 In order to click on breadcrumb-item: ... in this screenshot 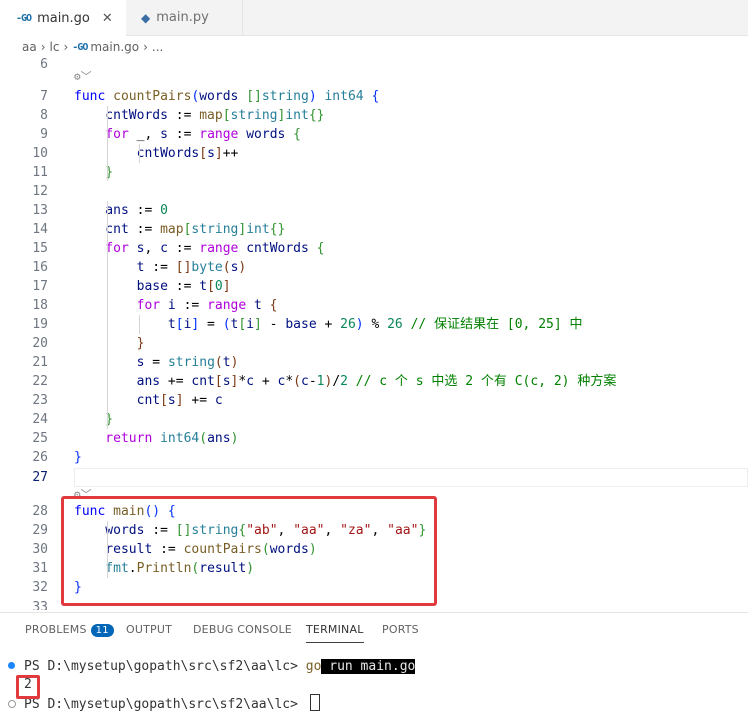, I will do `click(157, 47)`.